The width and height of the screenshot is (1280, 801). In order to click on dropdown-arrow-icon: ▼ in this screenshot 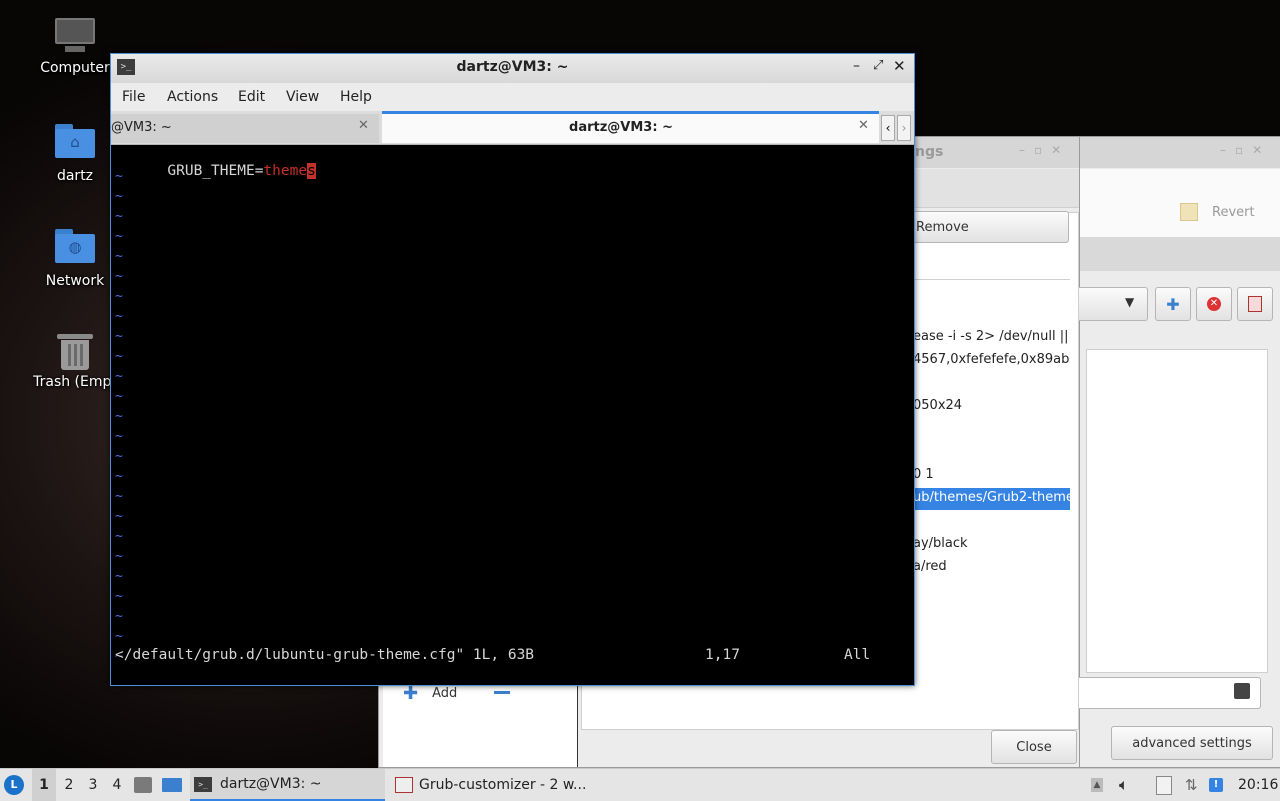, I will do `click(1130, 302)`.